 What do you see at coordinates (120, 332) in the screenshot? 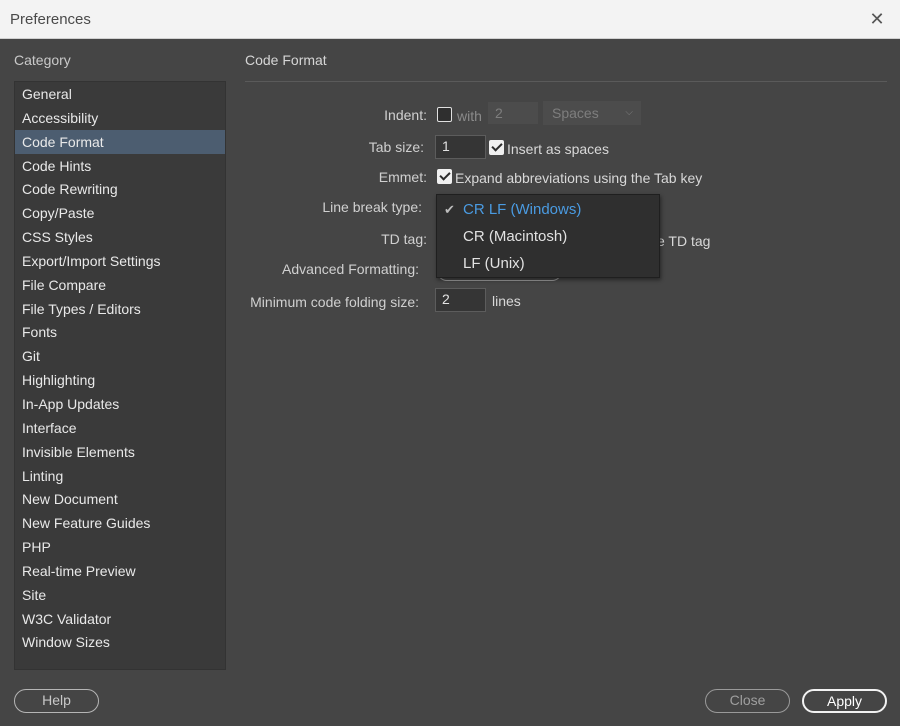
I see `sidebar-item-fonts: Fonts` at bounding box center [120, 332].